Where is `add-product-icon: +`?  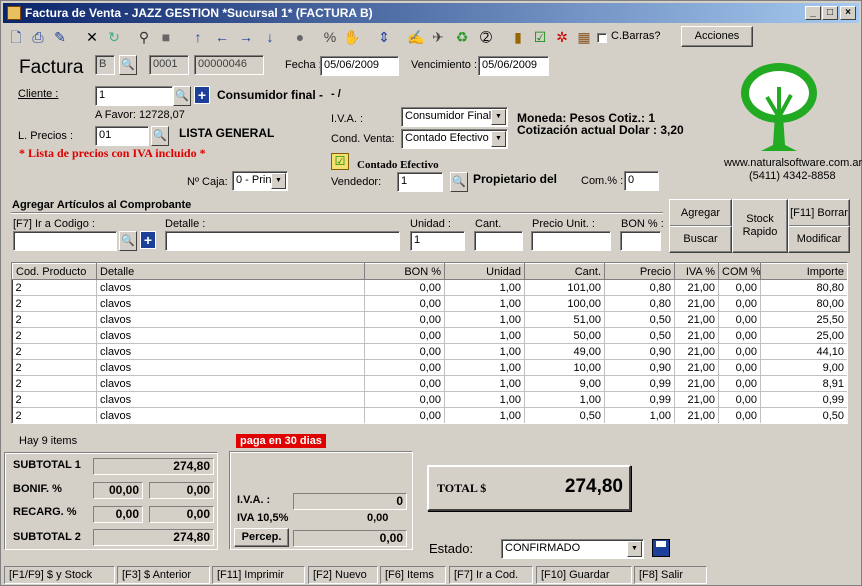
add-product-icon: + is located at coordinates (148, 240).